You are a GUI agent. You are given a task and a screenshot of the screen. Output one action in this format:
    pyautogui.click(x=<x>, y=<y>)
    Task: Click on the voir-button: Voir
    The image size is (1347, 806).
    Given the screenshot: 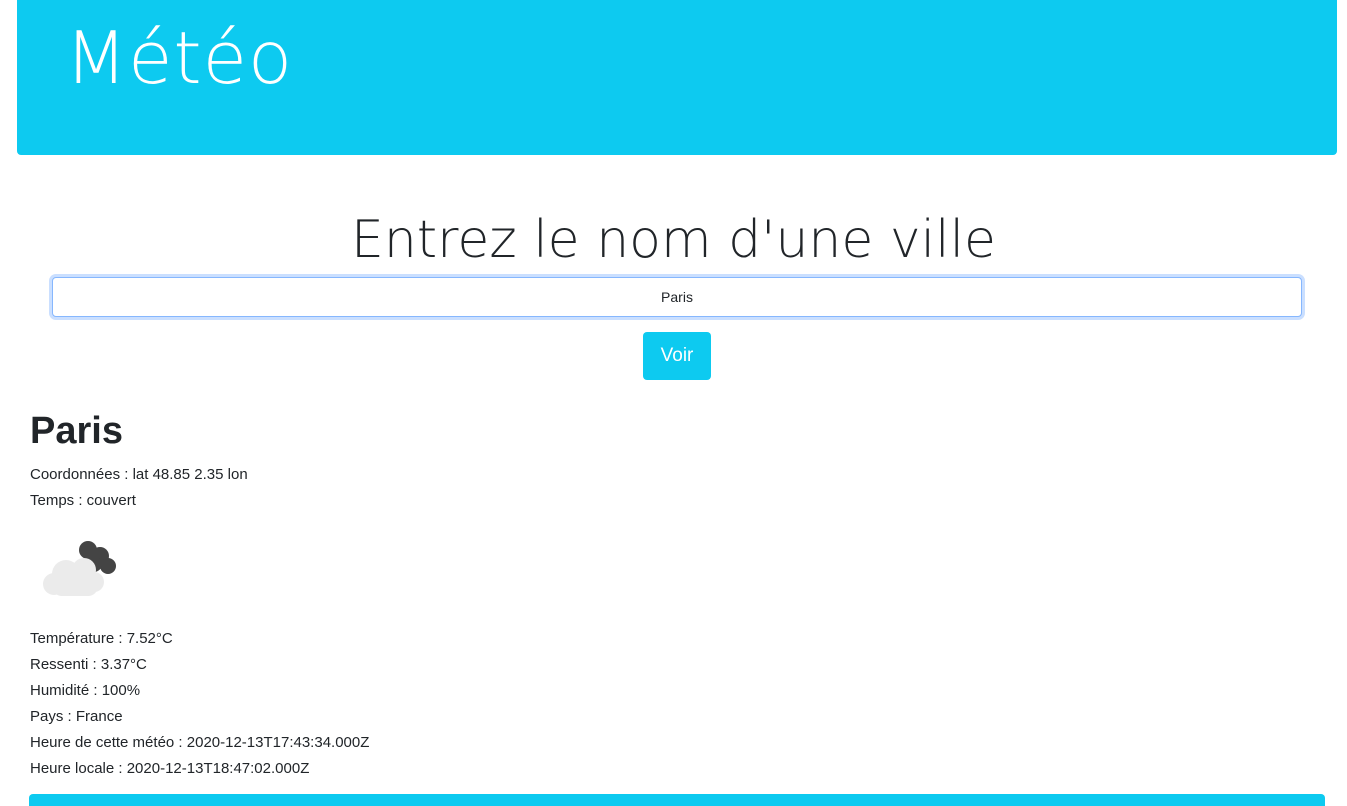 What is the action you would take?
    pyautogui.click(x=677, y=356)
    